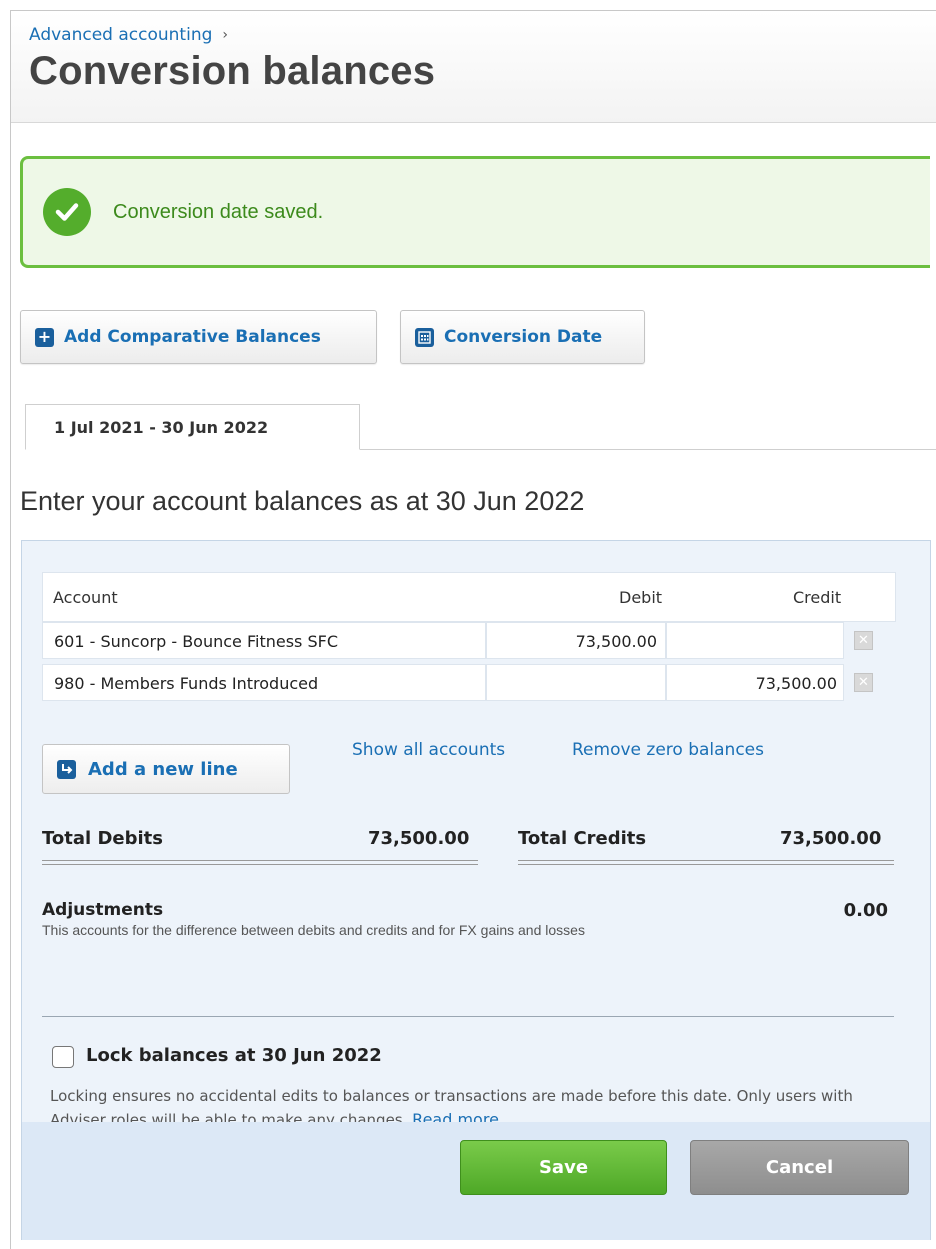  Describe the element at coordinates (755, 640) in the screenshot. I see `credit-input` at that location.